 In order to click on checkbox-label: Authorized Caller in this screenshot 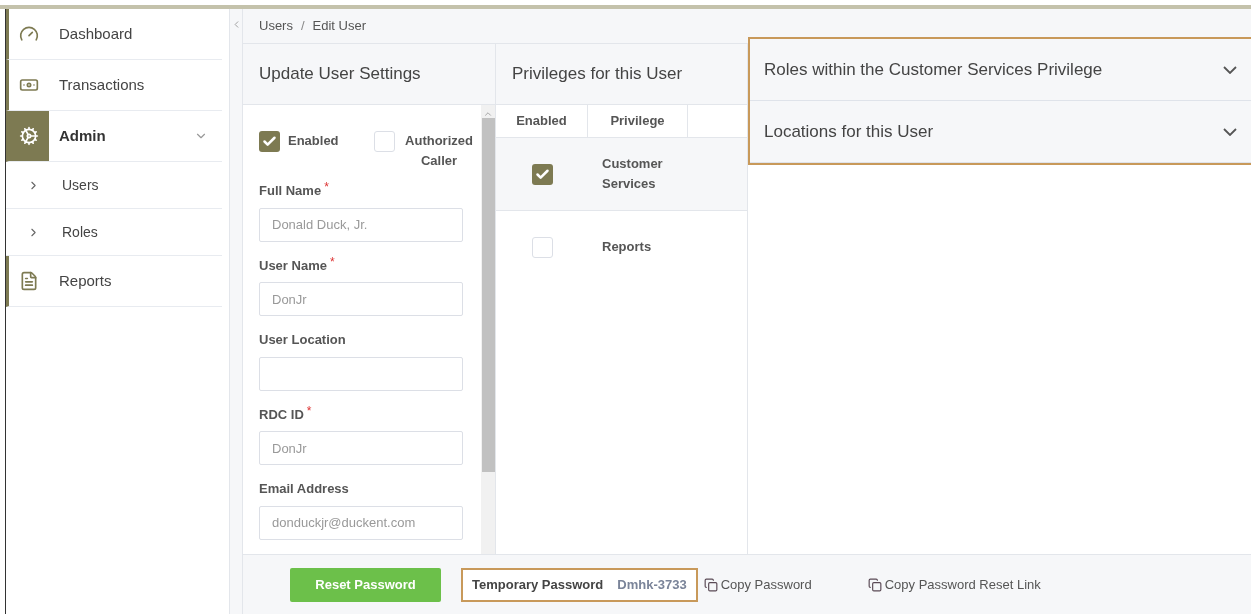, I will do `click(439, 151)`.